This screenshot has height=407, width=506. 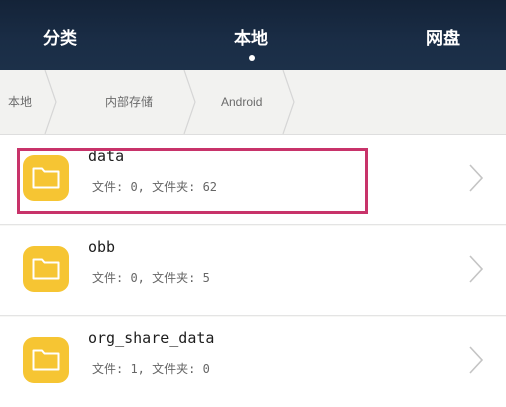 What do you see at coordinates (106, 156) in the screenshot?
I see `folder-name: data` at bounding box center [106, 156].